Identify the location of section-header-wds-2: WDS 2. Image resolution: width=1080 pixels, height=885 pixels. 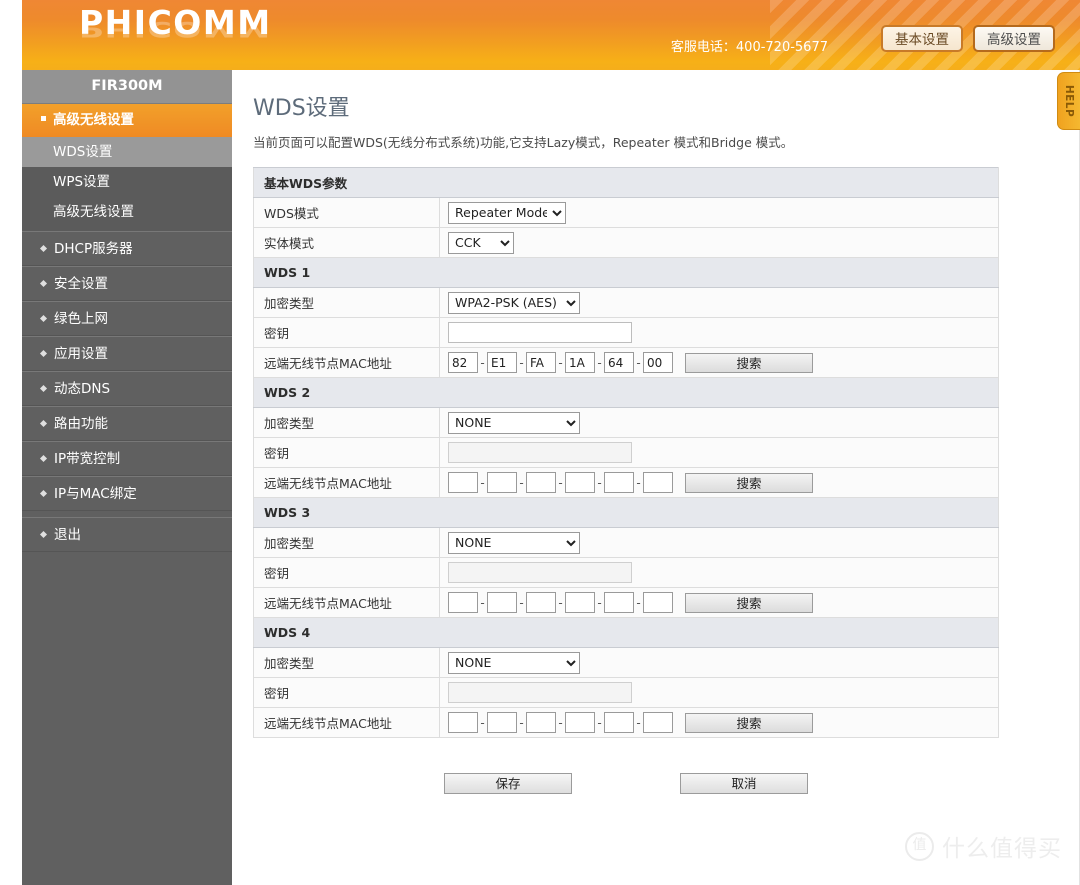
(626, 392).